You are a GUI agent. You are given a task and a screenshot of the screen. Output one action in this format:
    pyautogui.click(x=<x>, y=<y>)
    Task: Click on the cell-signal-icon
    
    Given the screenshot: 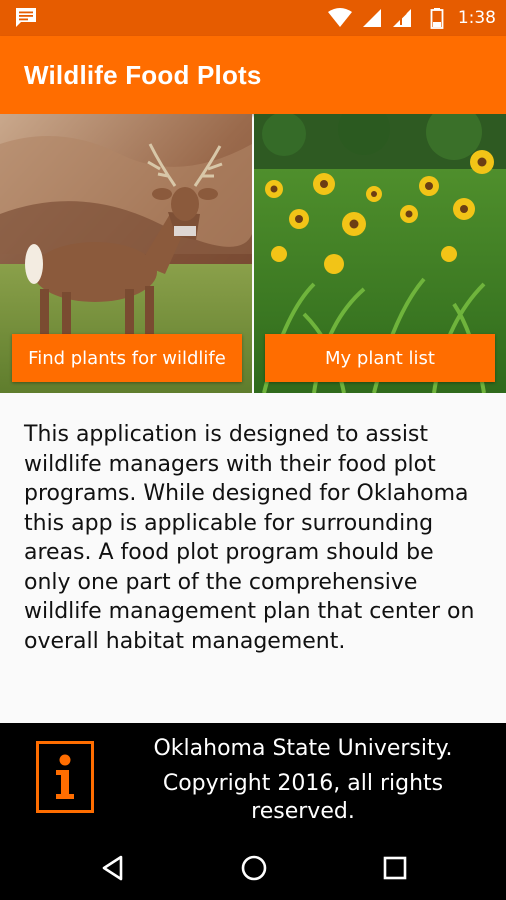 What is the action you would take?
    pyautogui.click(x=371, y=18)
    